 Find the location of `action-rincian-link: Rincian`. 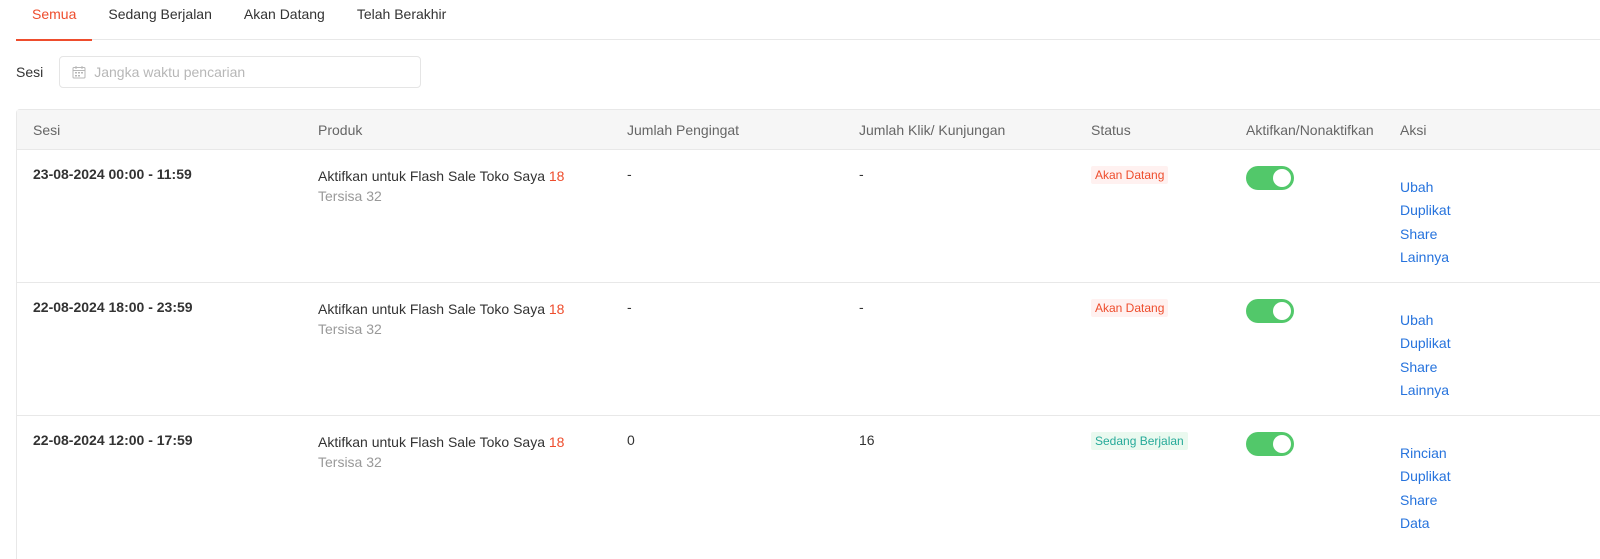

action-rincian-link: Rincian is located at coordinates (1475, 453).